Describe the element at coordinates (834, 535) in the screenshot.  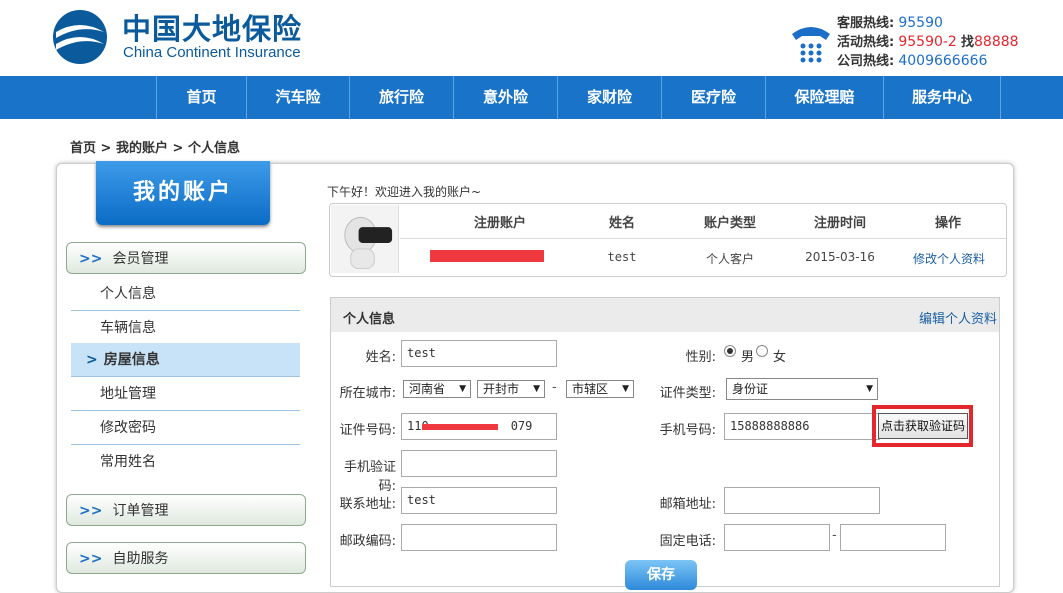
I see `phone-dash: -` at that location.